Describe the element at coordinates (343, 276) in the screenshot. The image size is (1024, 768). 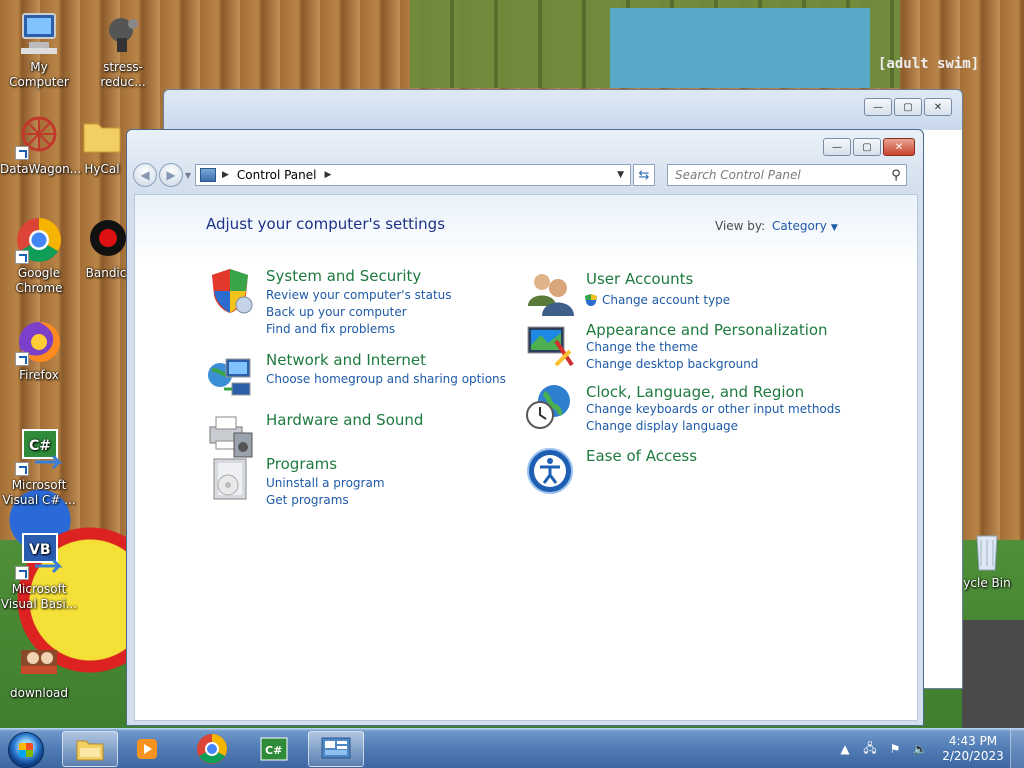
I see `category-title: System and Security` at that location.